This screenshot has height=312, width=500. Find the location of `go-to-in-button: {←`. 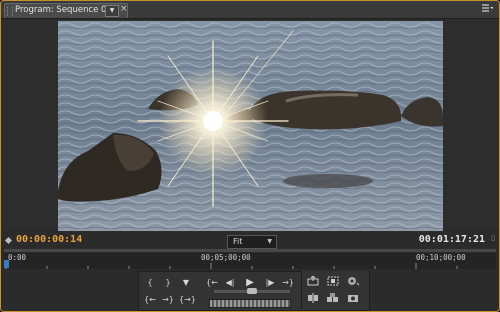

go-to-in-button: {← is located at coordinates (212, 283).